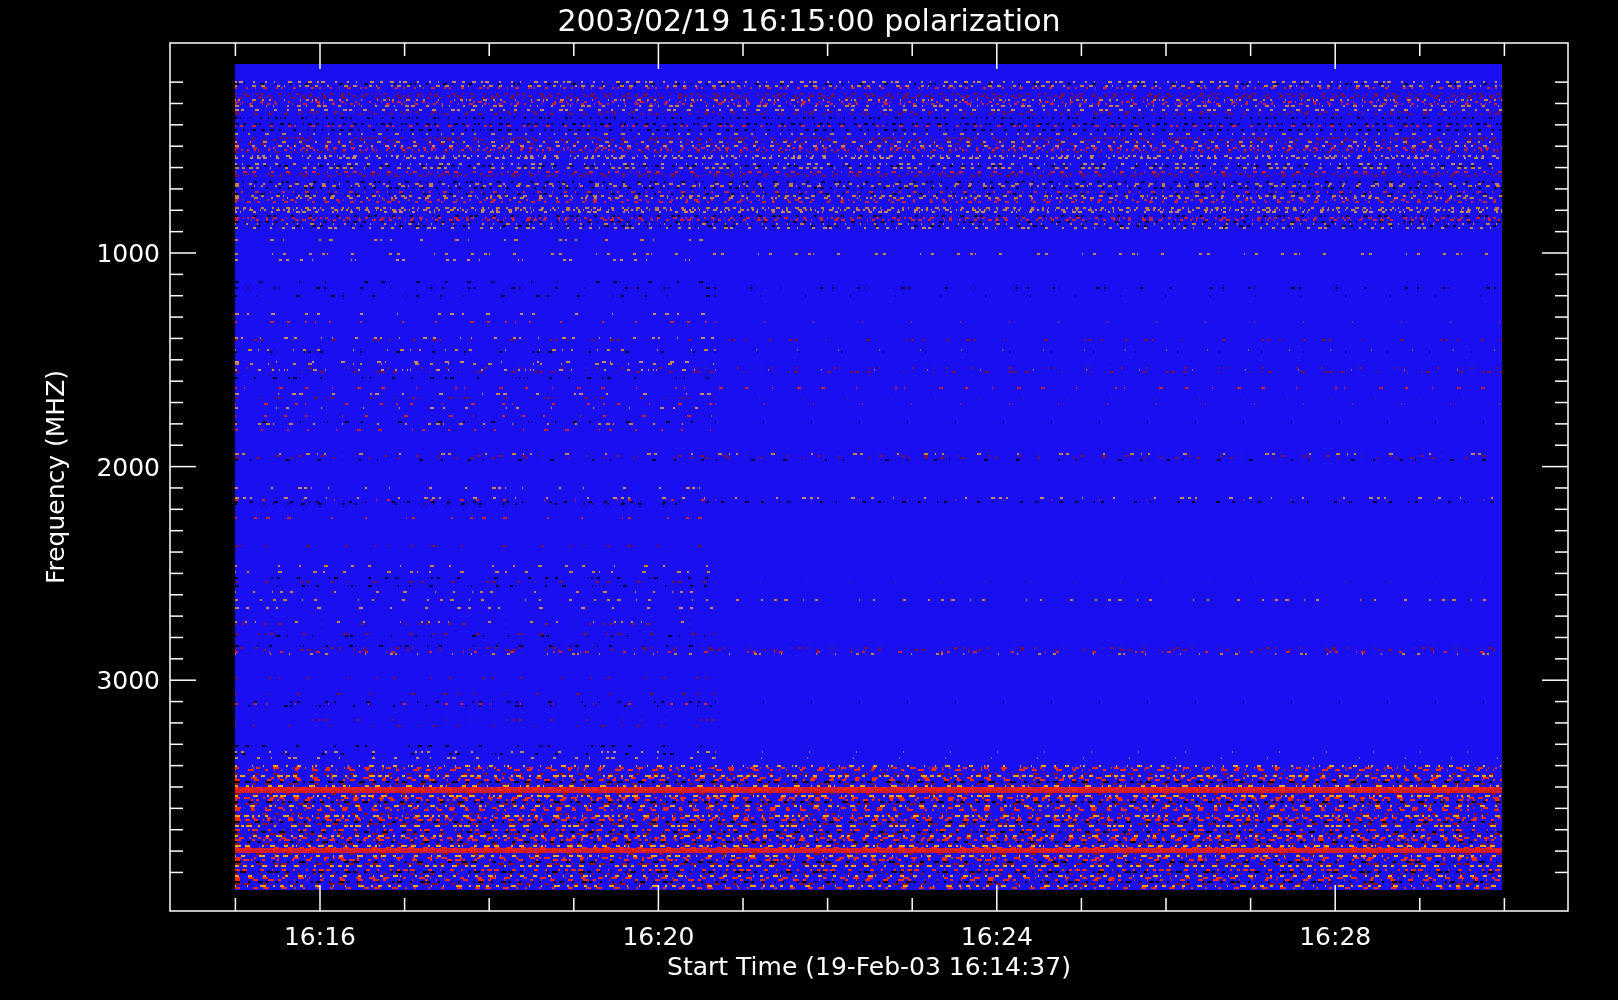 The height and width of the screenshot is (1000, 1618). I want to click on y-tick-label: 2000, so click(128, 467).